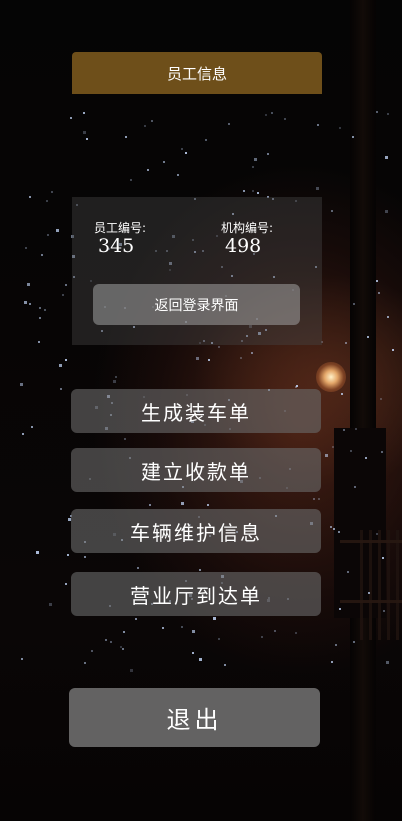 The width and height of the screenshot is (402, 821). I want to click on employee-id-block: 员工编号: 345, so click(120, 239).